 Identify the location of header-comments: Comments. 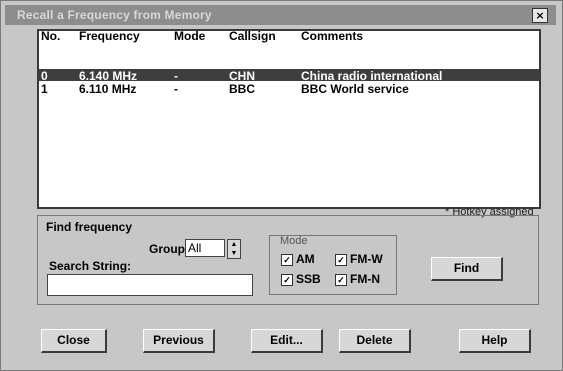
(332, 36).